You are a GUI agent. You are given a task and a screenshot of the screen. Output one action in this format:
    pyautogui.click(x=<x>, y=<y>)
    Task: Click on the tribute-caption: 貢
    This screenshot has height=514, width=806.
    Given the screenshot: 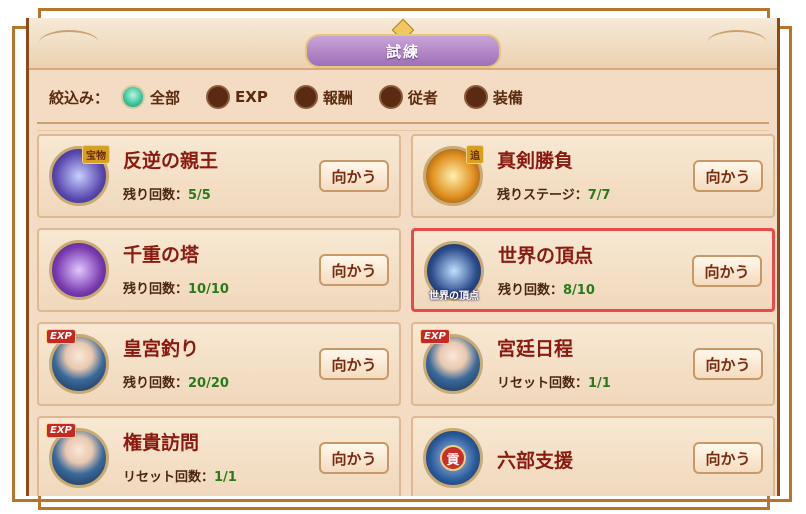 What is the action you would take?
    pyautogui.click(x=453, y=458)
    